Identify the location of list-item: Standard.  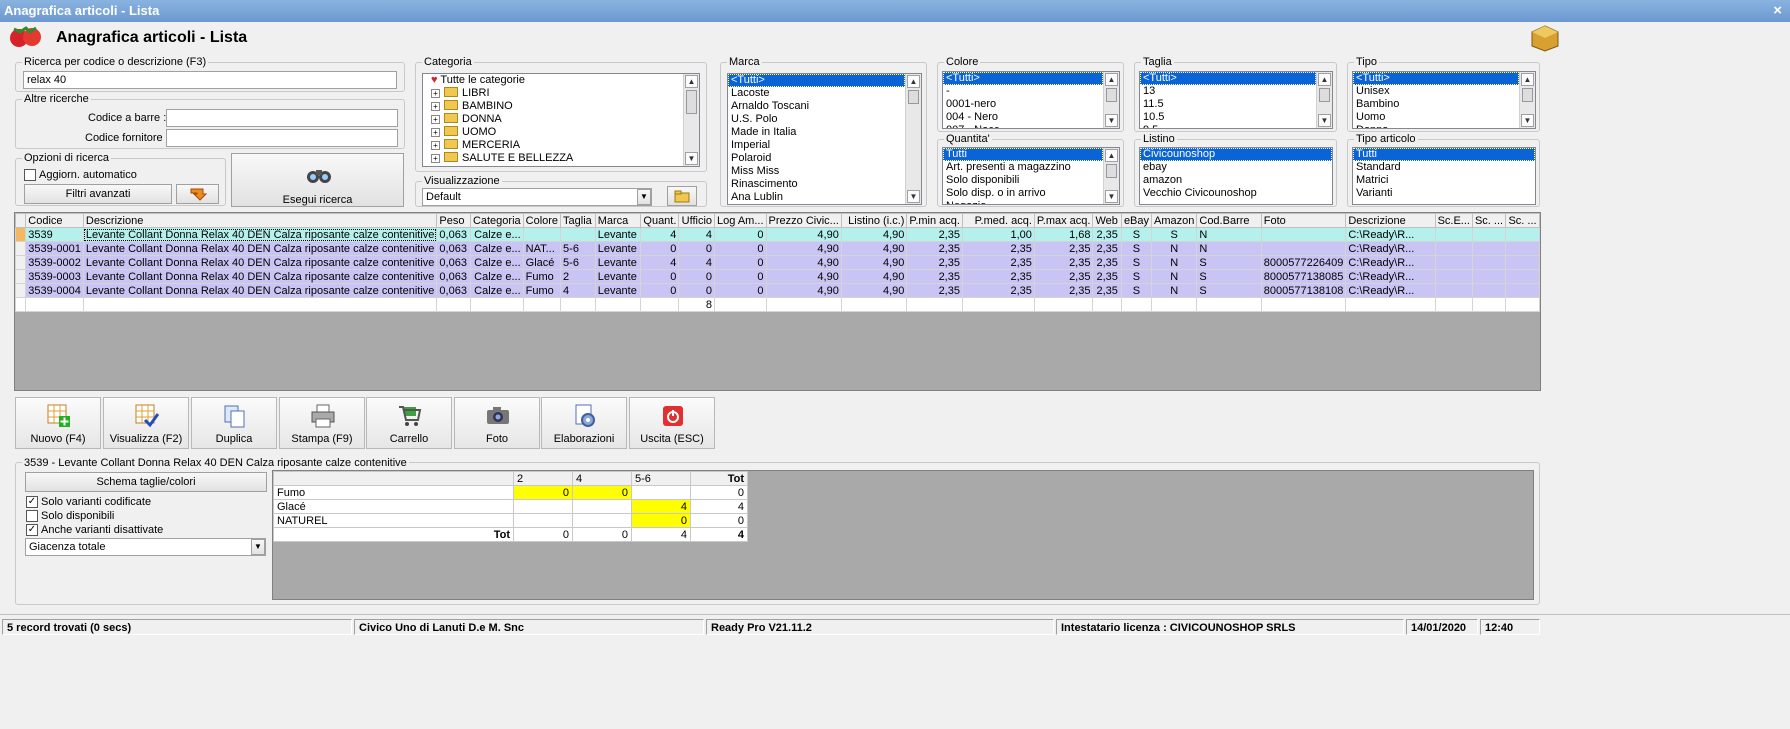
(1444, 167).